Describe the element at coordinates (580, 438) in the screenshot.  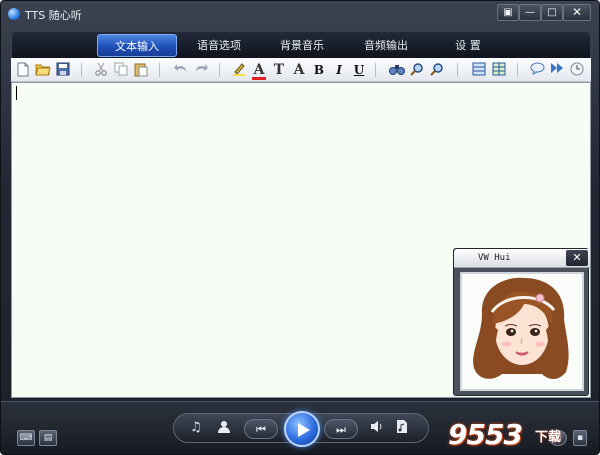
I see `pin-icon: ▪` at that location.